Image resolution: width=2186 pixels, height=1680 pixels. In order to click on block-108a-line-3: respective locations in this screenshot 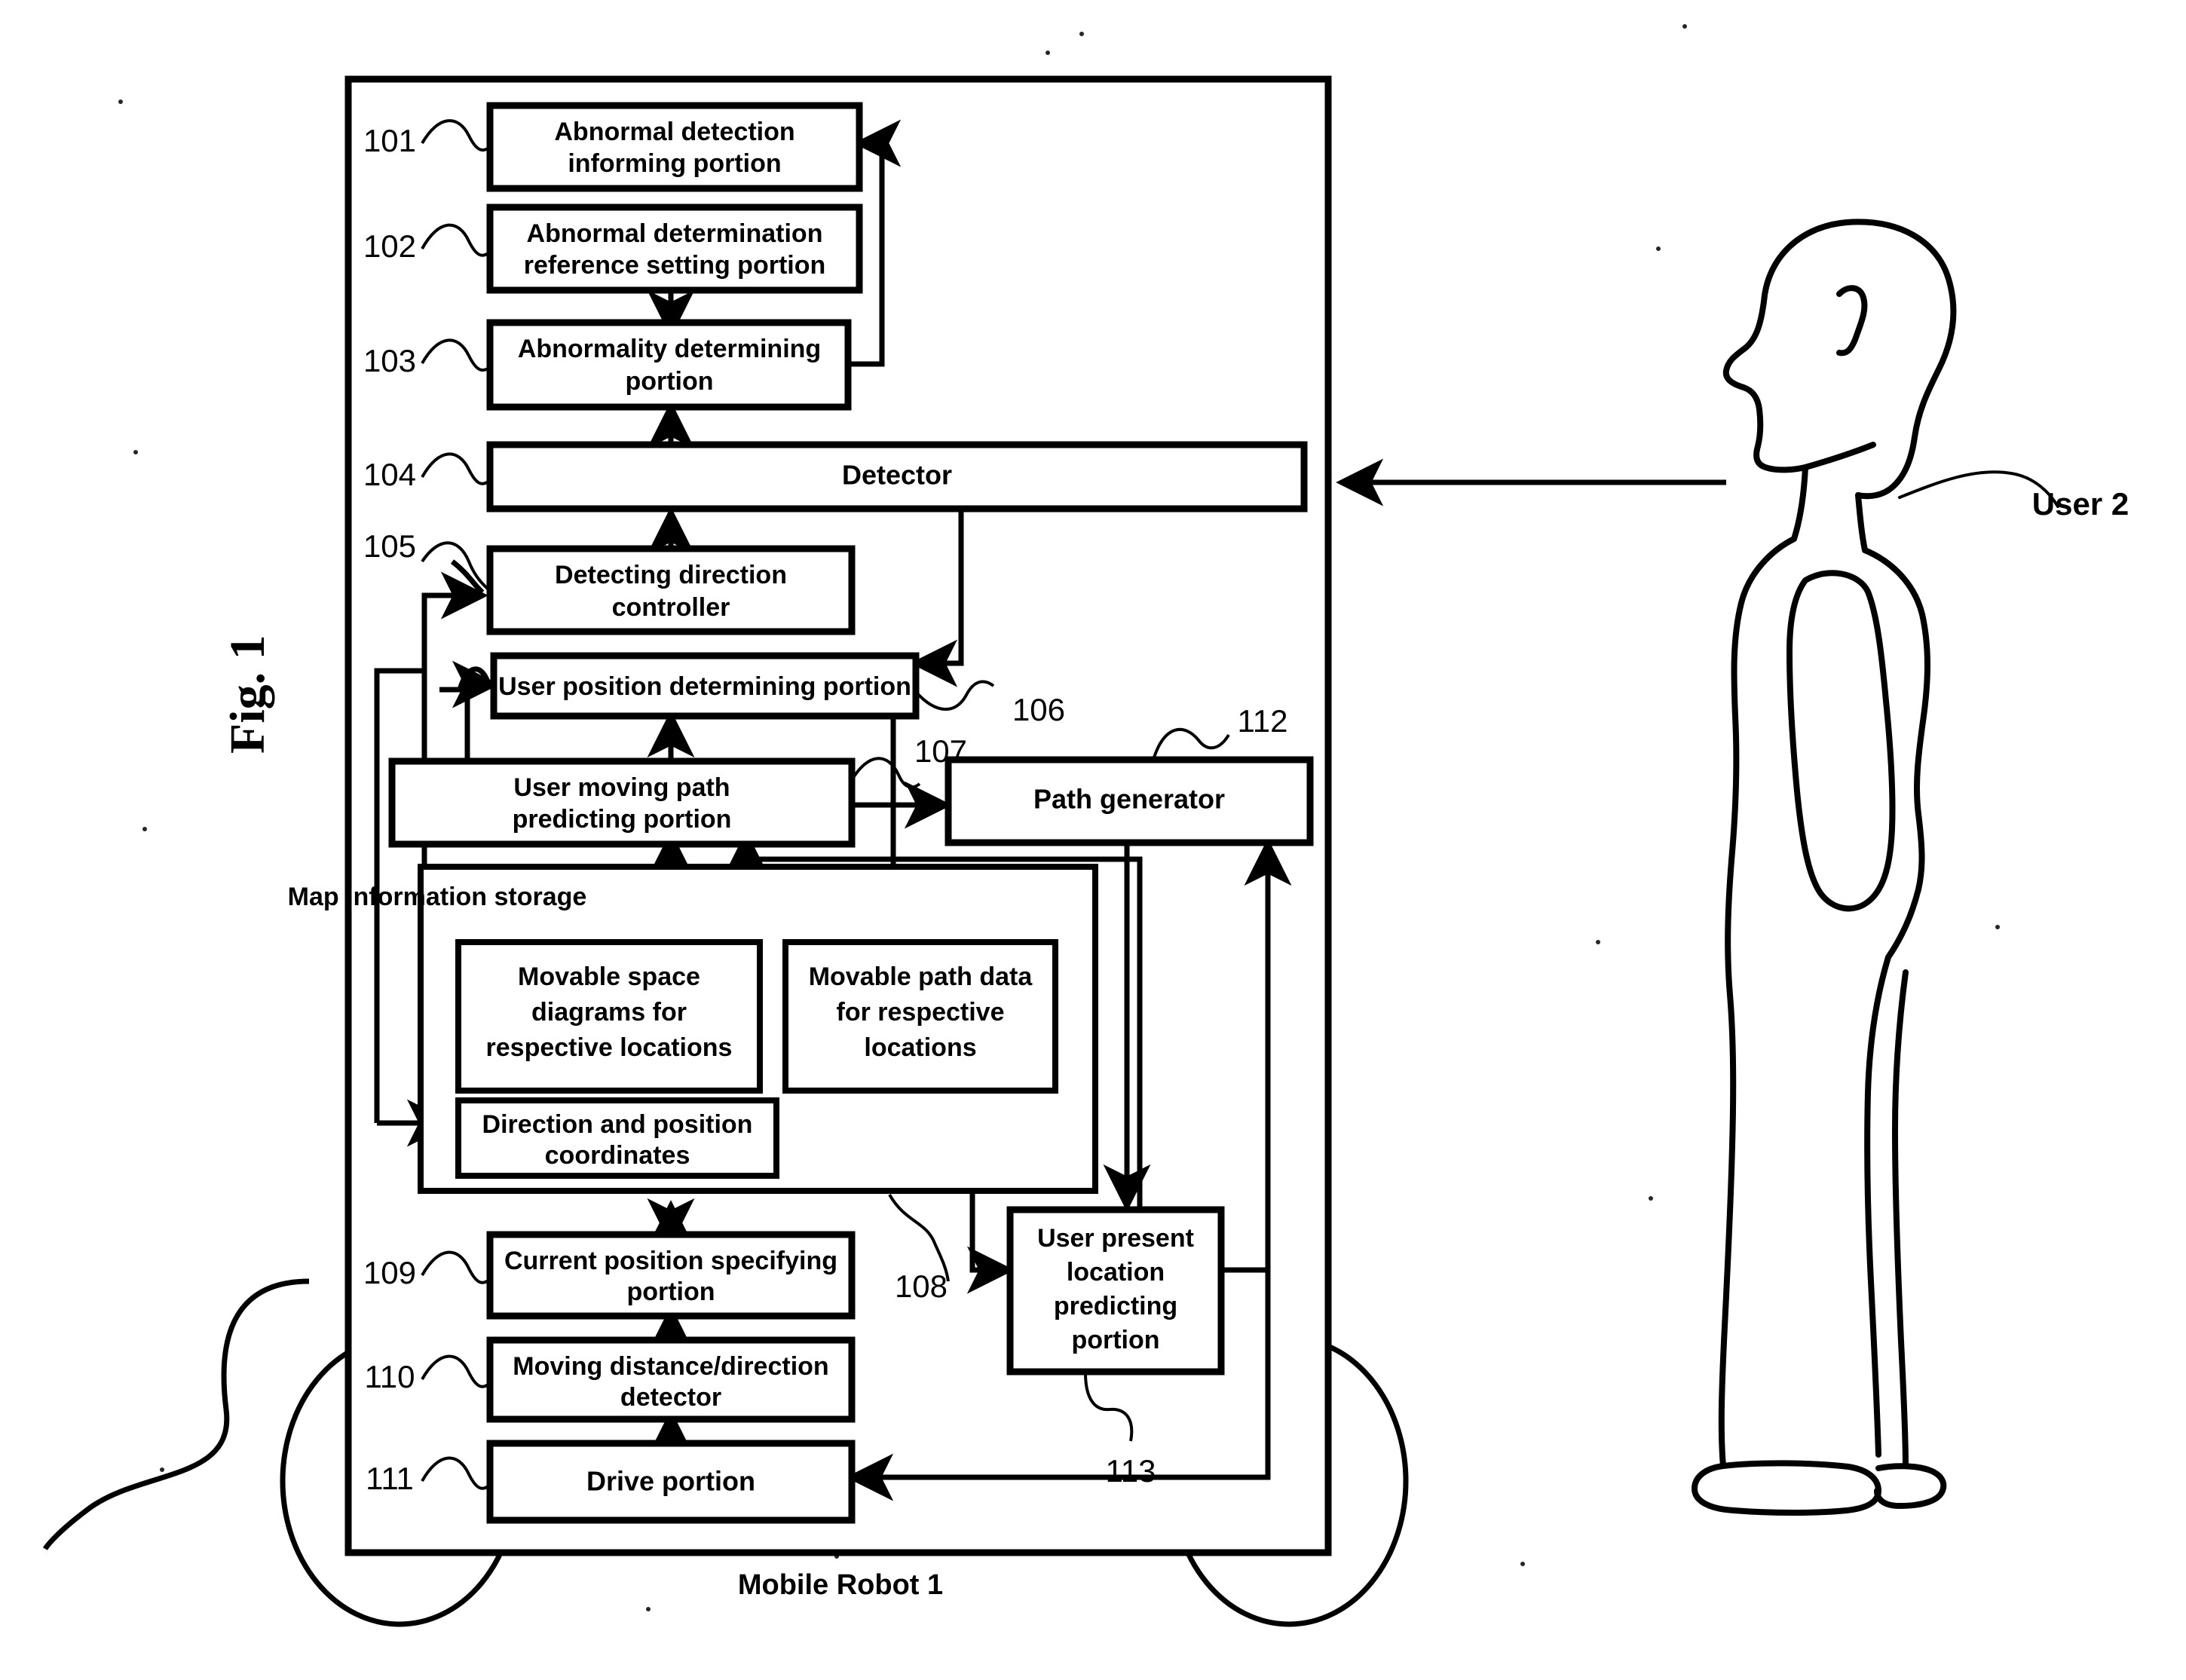, I will do `click(609, 1047)`.